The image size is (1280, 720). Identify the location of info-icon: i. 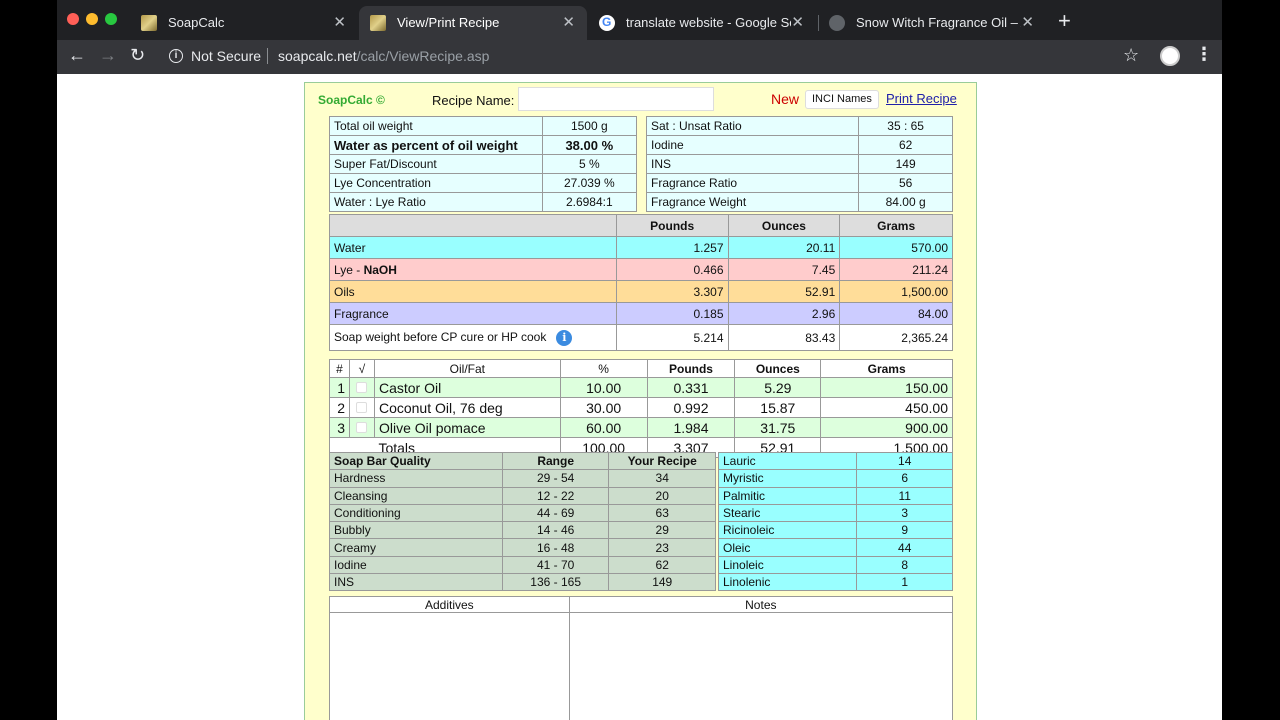
(564, 337).